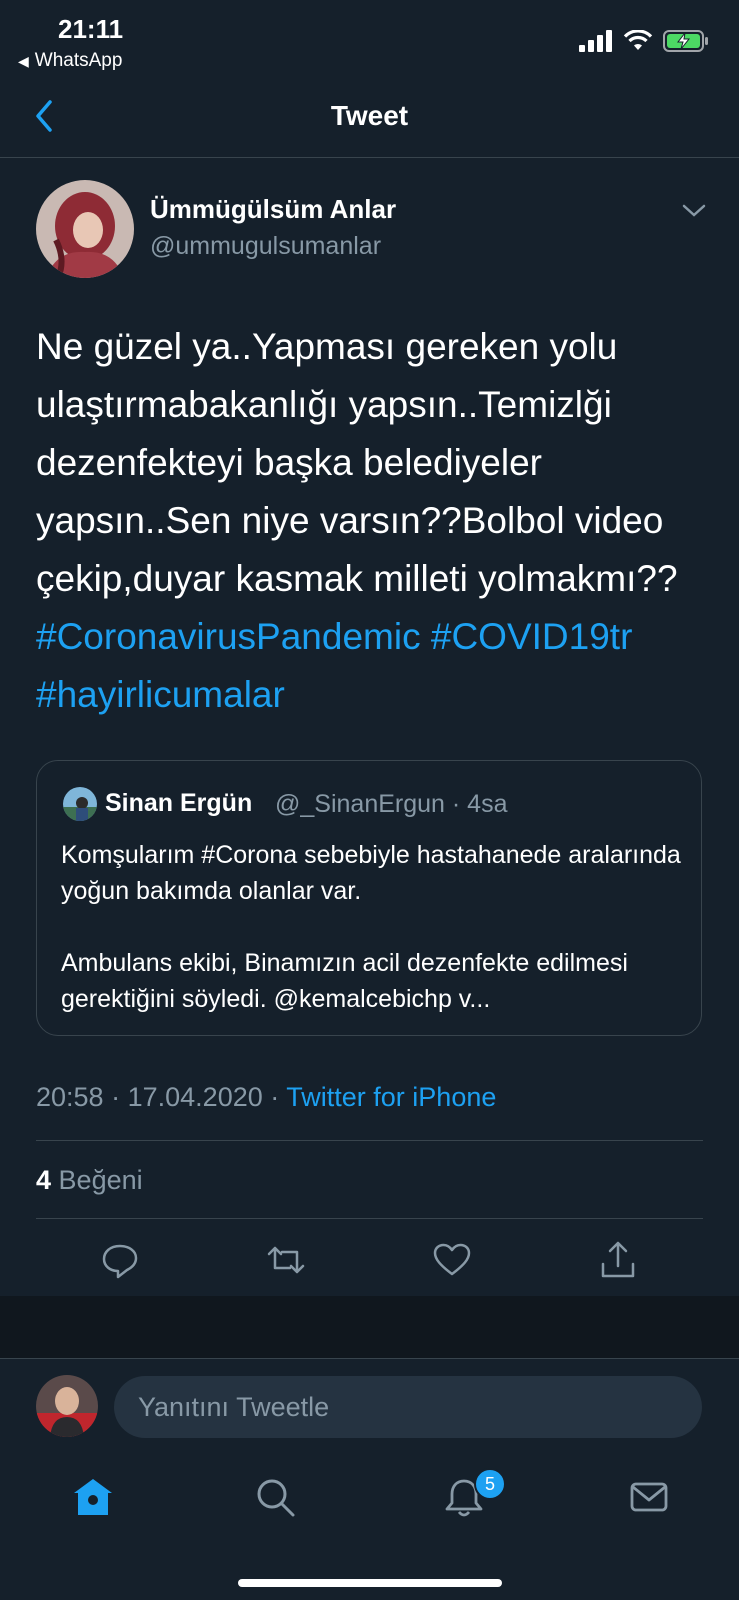  Describe the element at coordinates (370, 1583) in the screenshot. I see `home-indicator` at that location.